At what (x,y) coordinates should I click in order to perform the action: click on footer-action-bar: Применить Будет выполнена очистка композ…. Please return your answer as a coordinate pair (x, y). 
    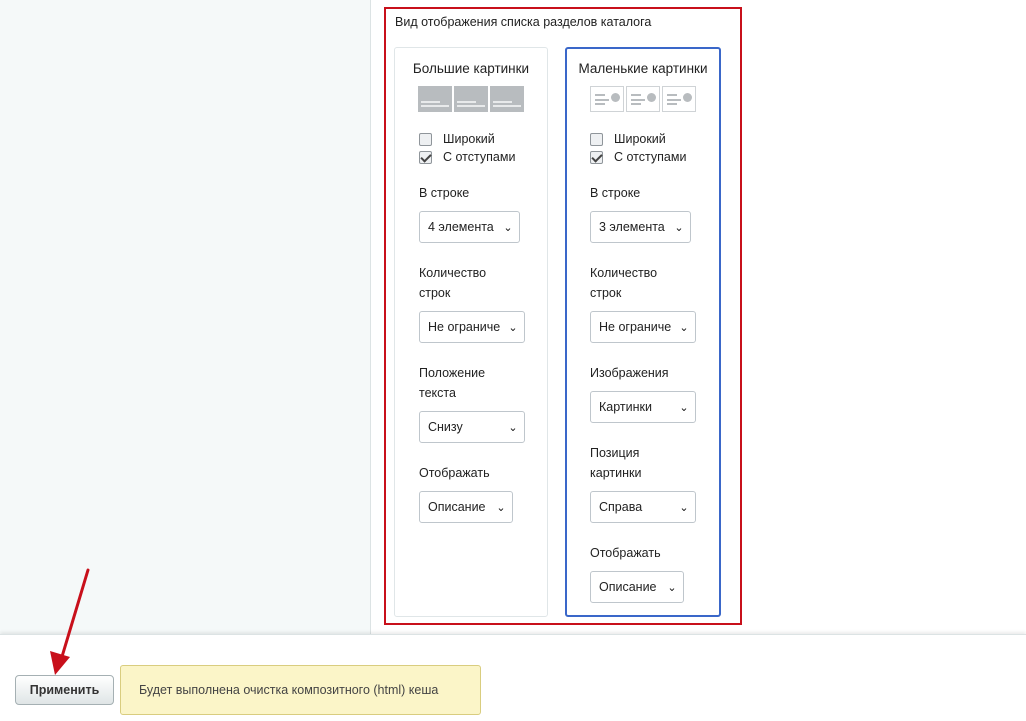
    Looking at the image, I should click on (513, 677).